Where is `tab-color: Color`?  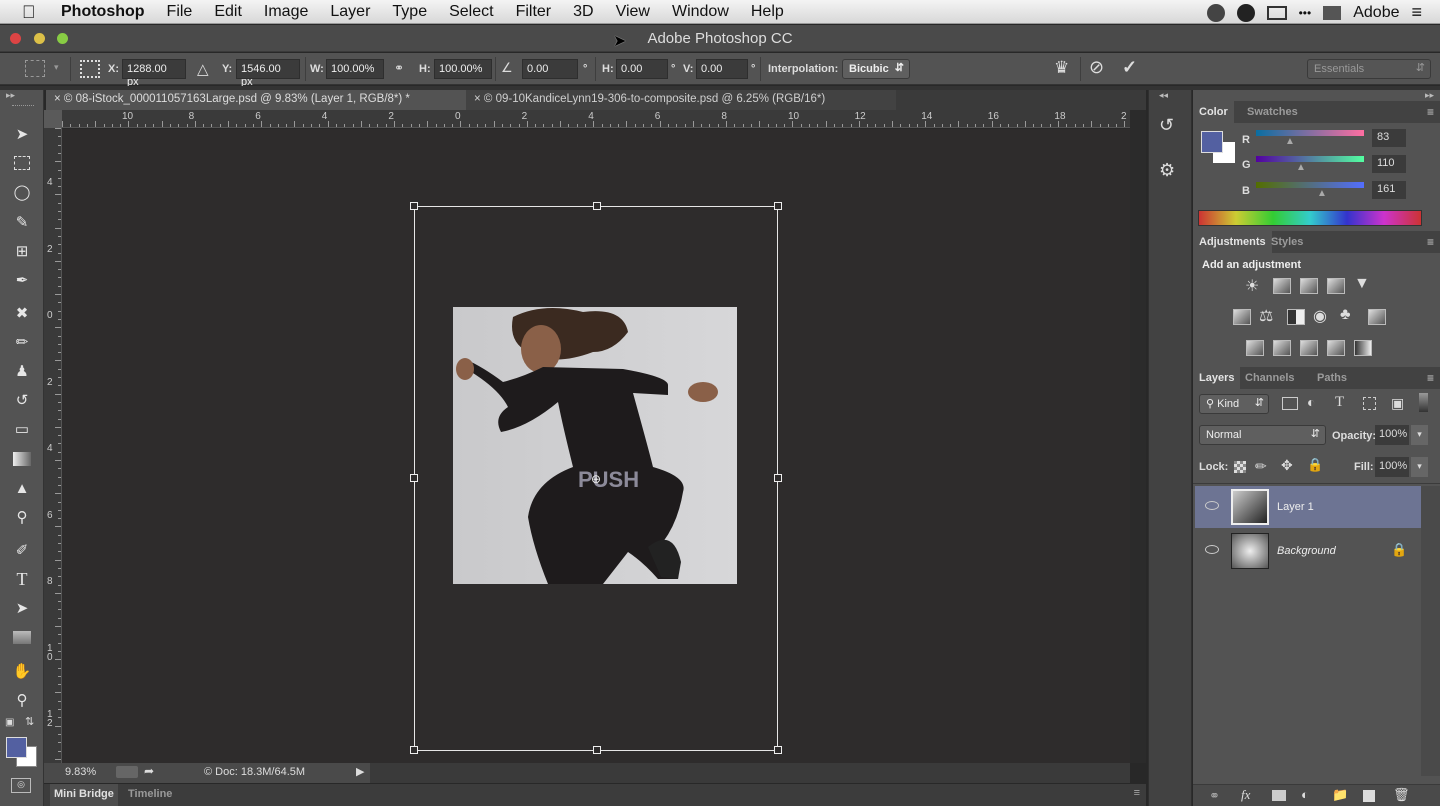 tab-color: Color is located at coordinates (1213, 112).